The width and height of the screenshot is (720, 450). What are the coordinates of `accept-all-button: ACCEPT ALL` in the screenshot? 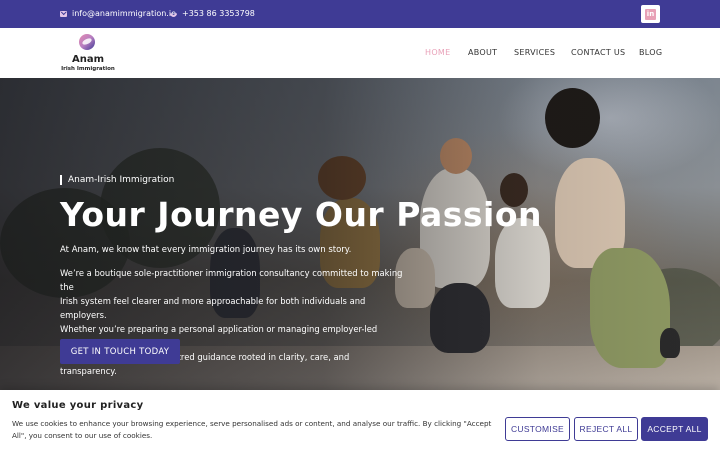 It's located at (674, 429).